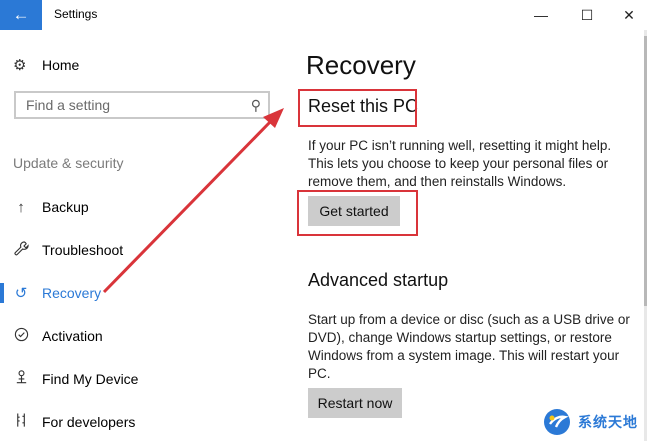 The height and width of the screenshot is (441, 650). I want to click on minimize-icon: —, so click(541, 15).